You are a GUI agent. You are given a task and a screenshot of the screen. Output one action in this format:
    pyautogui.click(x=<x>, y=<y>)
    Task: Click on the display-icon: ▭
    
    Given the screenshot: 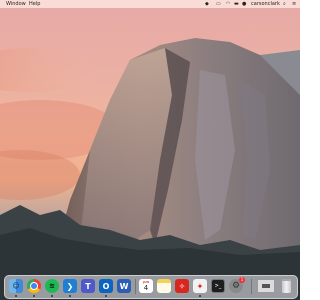 What is the action you would take?
    pyautogui.click(x=218, y=4)
    